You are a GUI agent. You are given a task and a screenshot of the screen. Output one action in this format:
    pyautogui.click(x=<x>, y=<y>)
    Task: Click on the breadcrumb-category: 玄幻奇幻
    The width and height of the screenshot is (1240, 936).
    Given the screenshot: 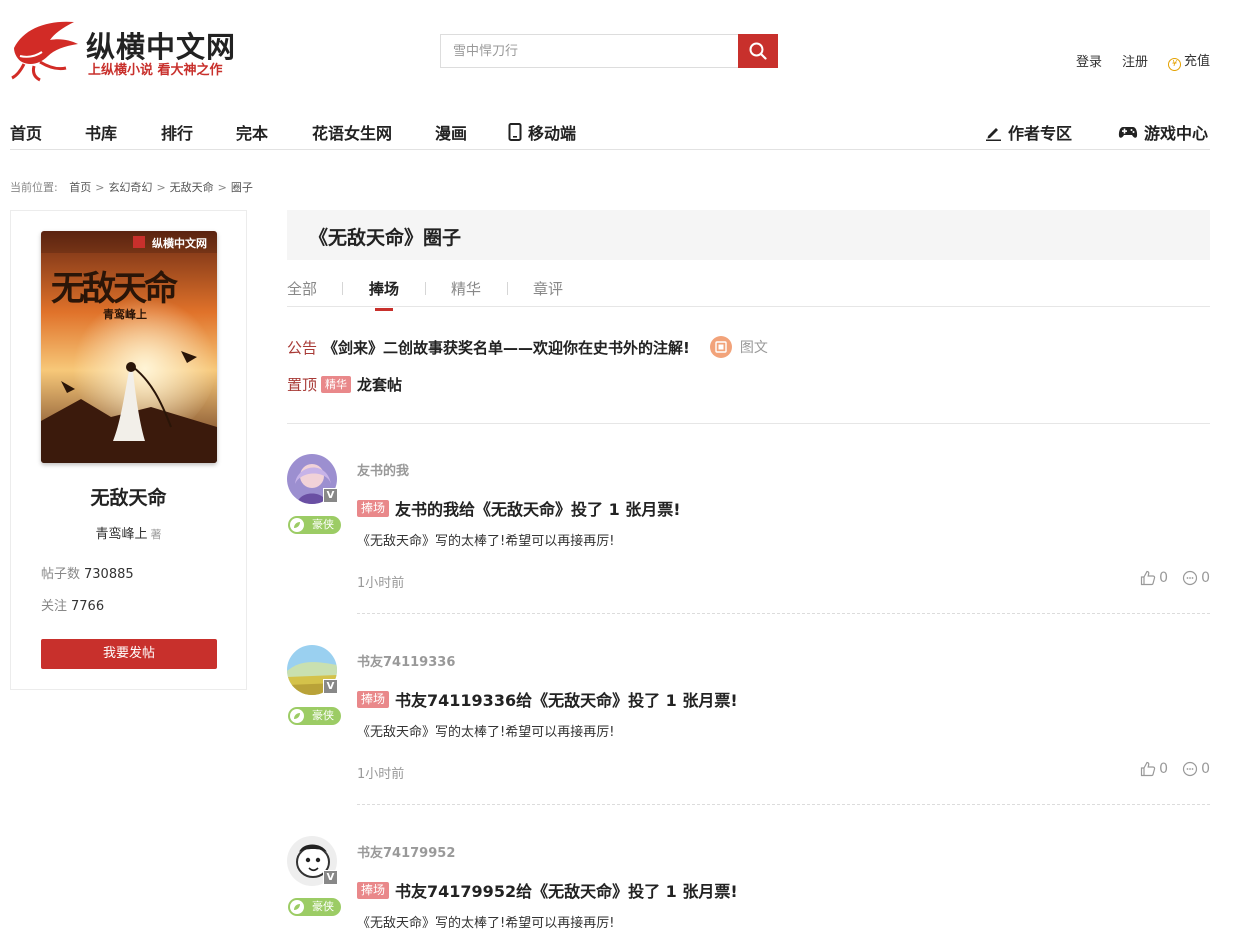 What is the action you would take?
    pyautogui.click(x=130, y=187)
    